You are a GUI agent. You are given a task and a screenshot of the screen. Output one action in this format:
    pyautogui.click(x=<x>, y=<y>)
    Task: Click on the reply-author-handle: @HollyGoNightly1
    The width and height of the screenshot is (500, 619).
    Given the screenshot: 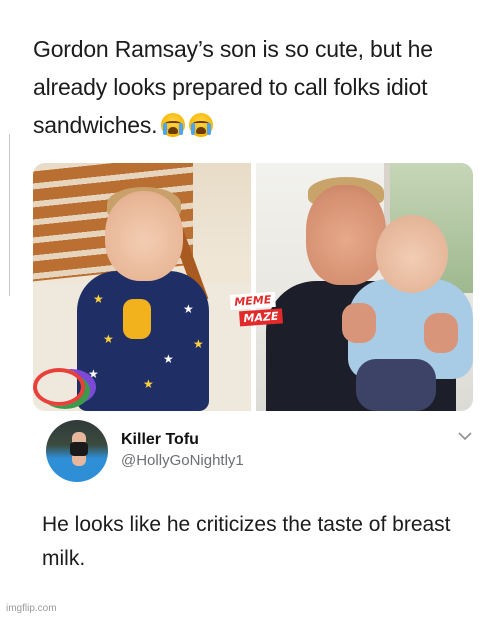 What is the action you would take?
    pyautogui.click(x=182, y=460)
    